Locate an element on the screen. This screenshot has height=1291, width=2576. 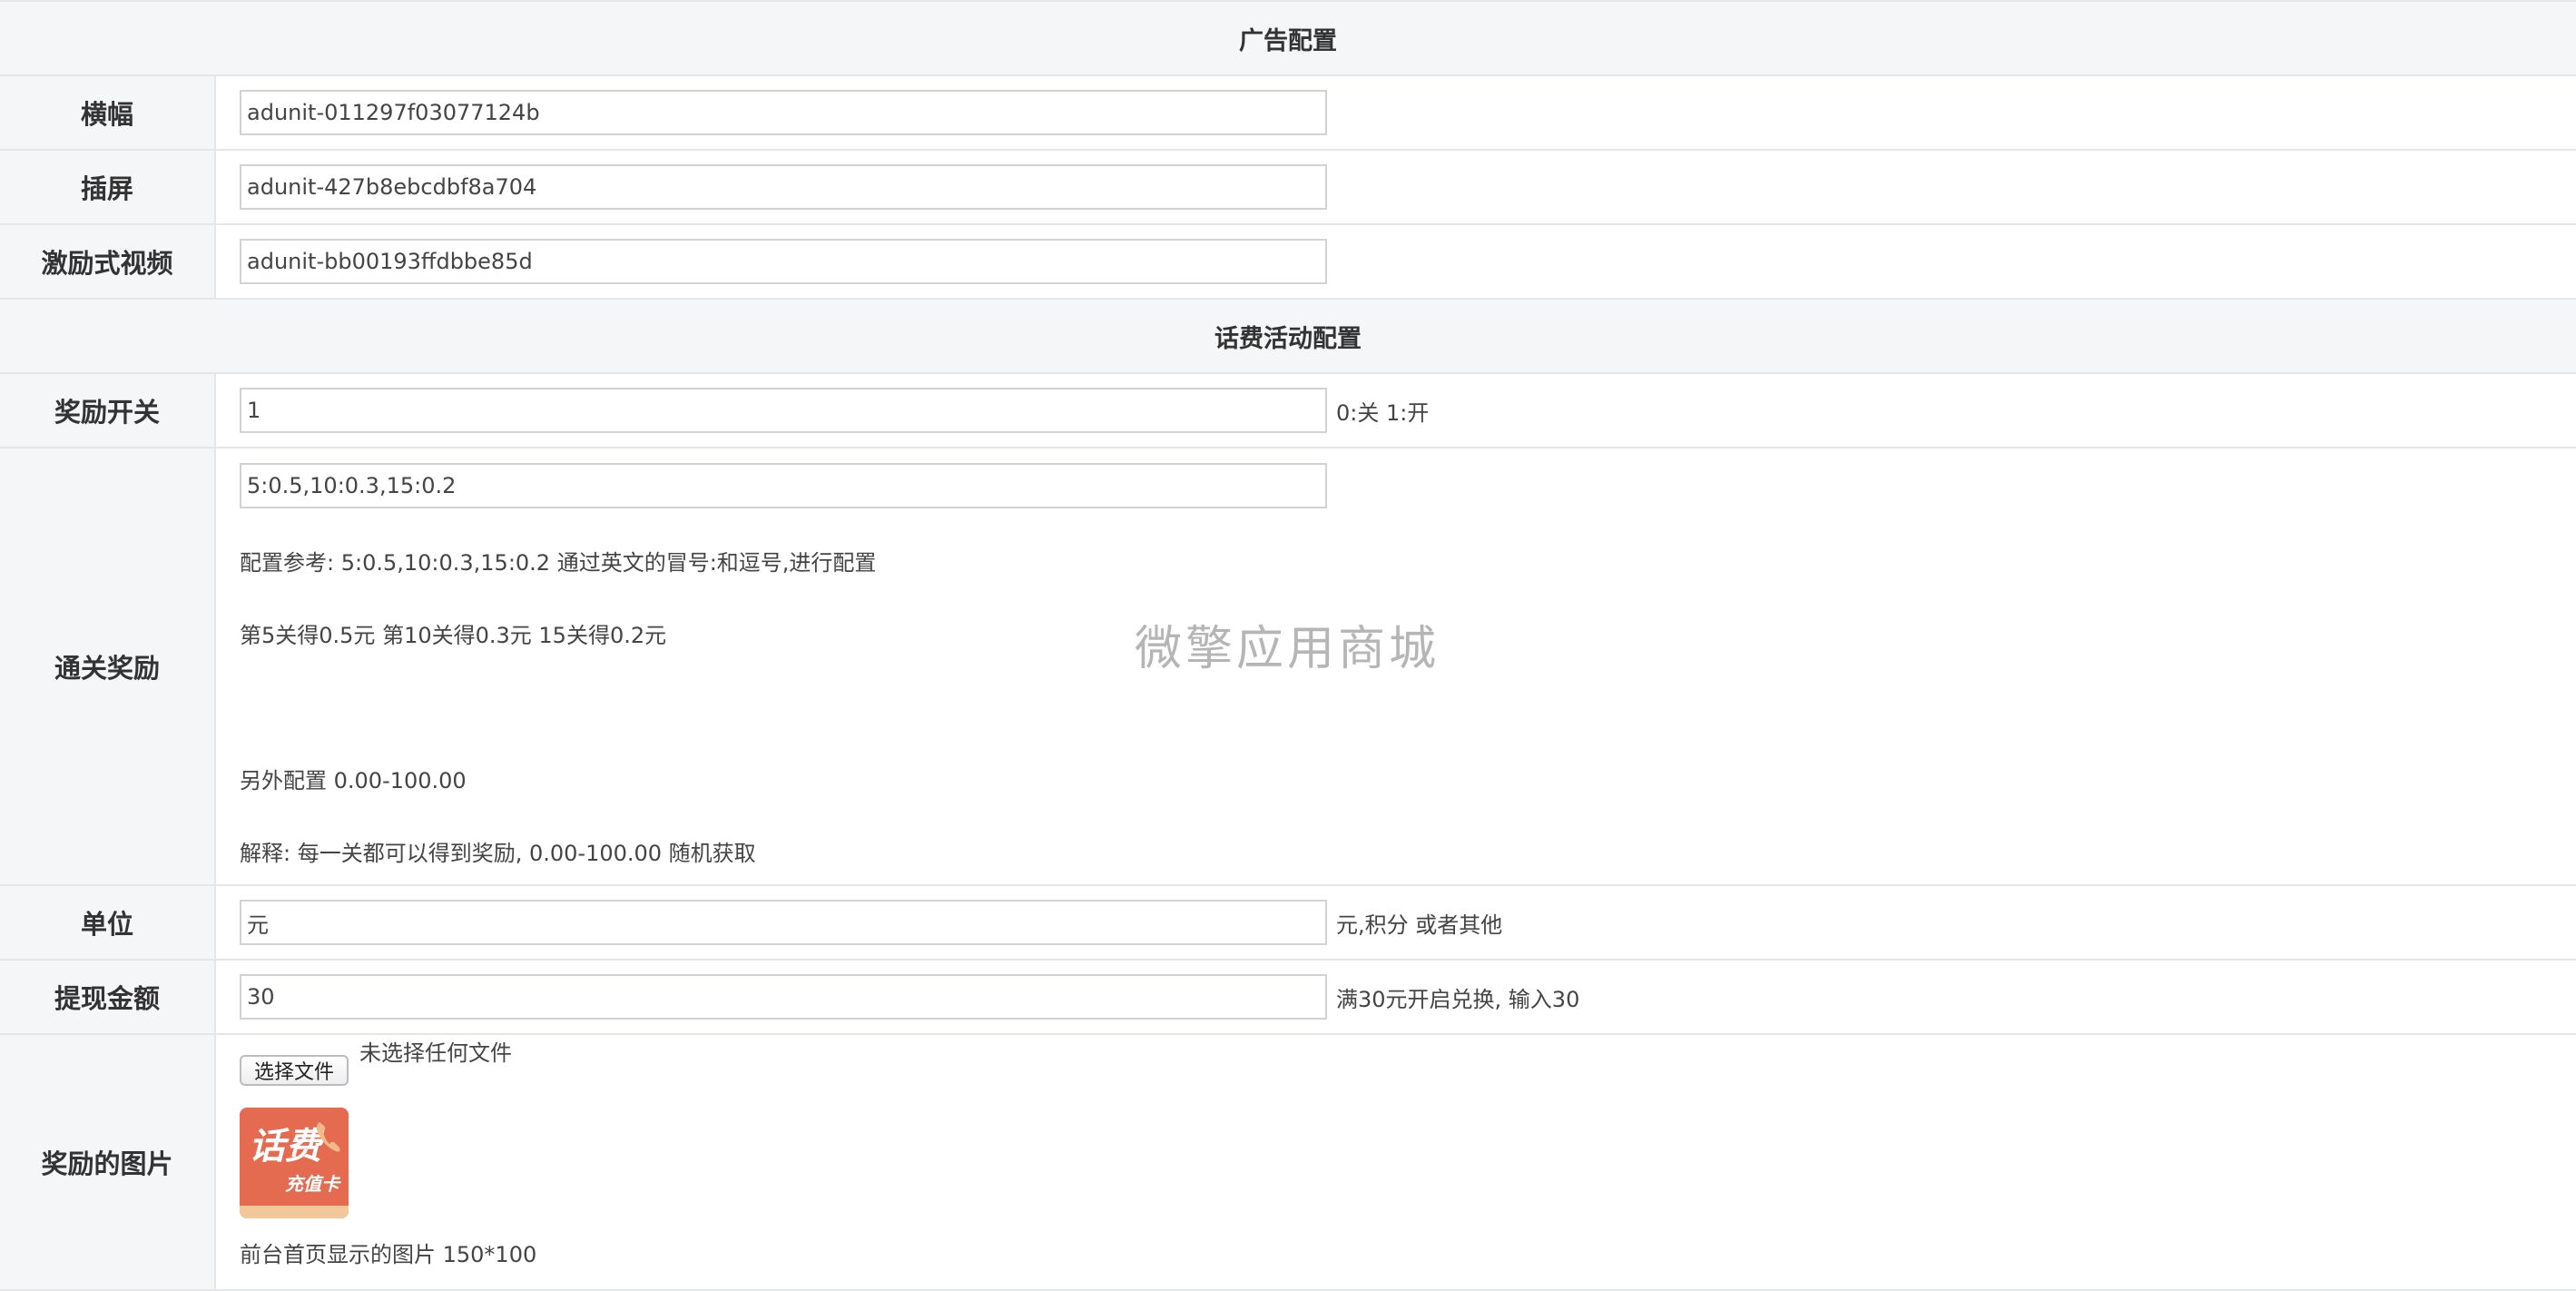
reward-switch-input: 1 is located at coordinates (783, 411).